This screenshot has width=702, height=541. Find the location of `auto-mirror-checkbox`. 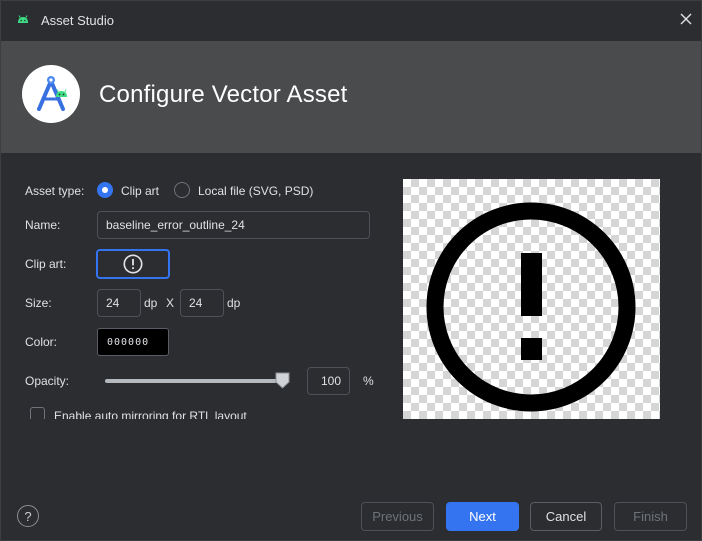

auto-mirror-checkbox is located at coordinates (37, 413).